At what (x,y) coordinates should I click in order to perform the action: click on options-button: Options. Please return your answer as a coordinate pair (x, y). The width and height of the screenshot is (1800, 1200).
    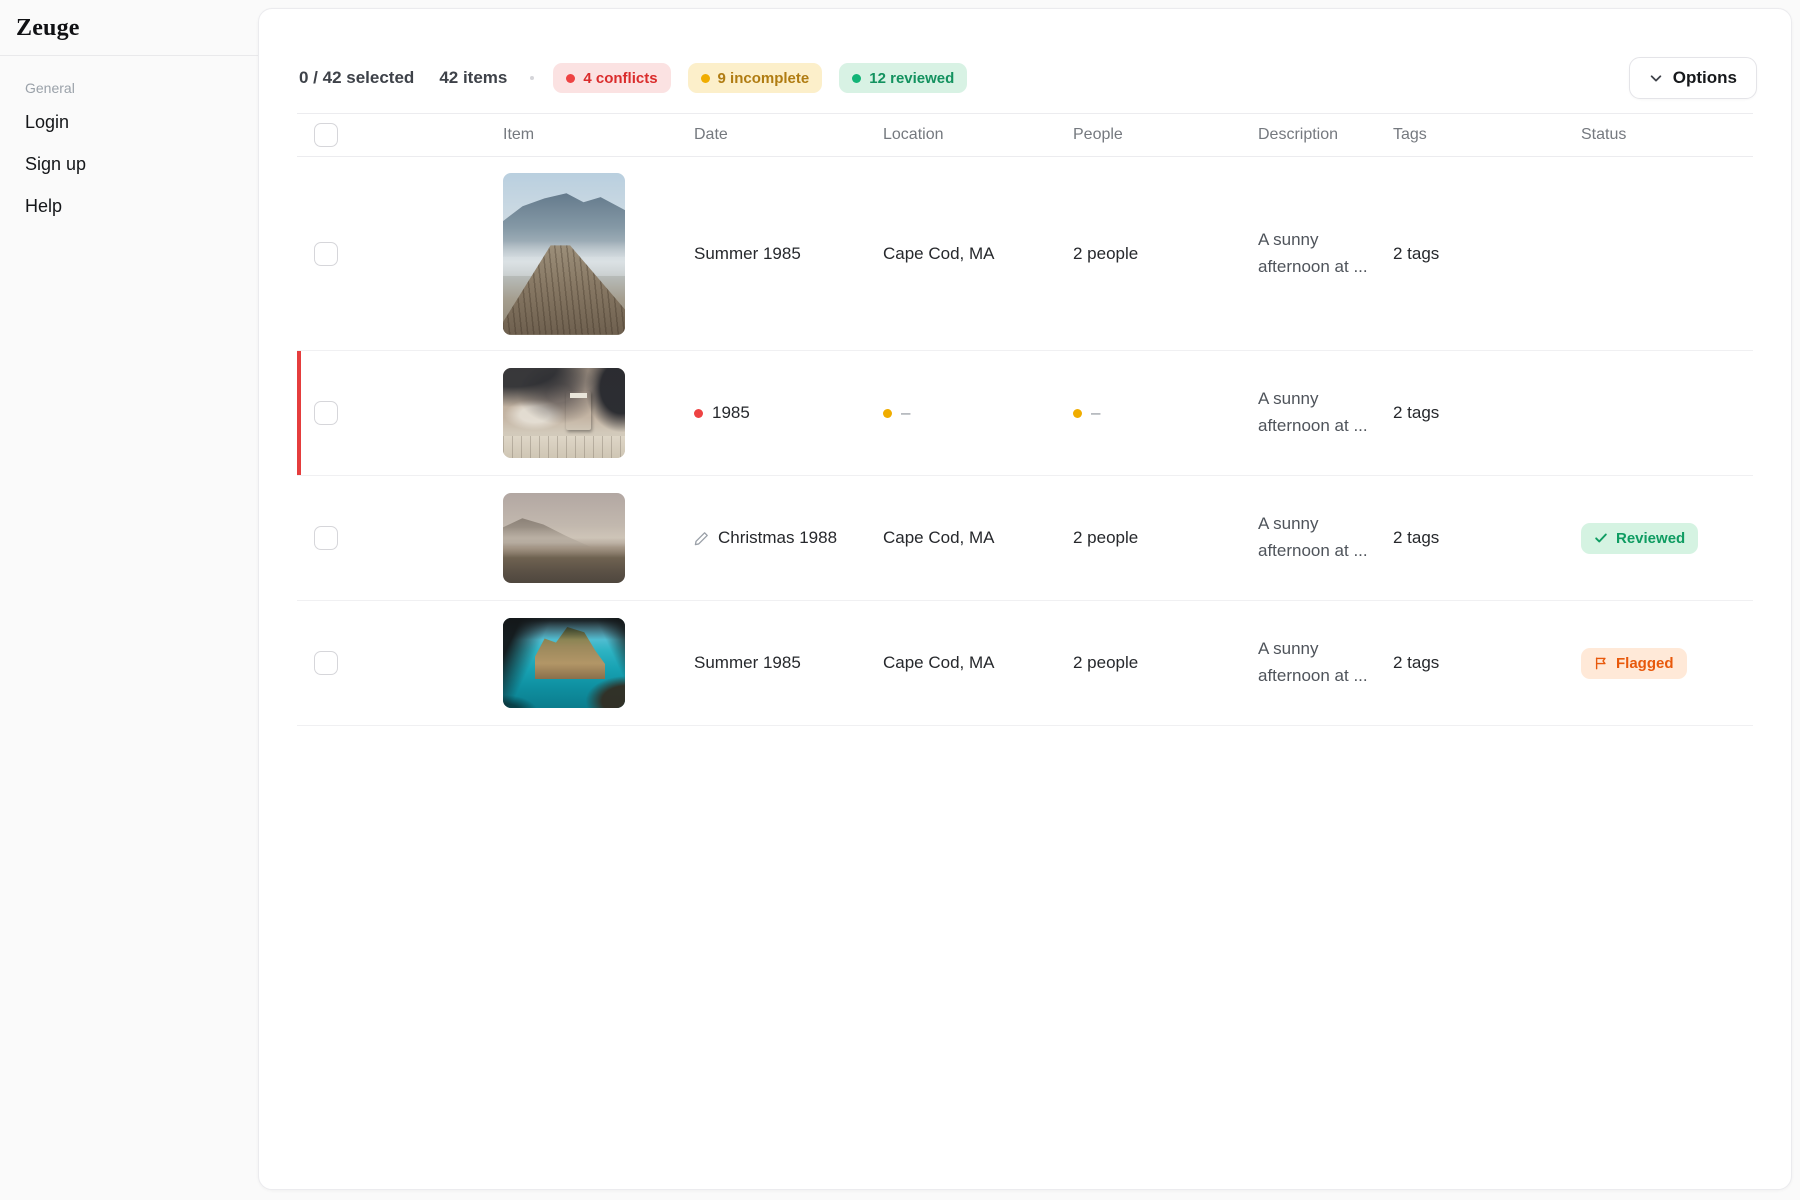
    Looking at the image, I should click on (1692, 78).